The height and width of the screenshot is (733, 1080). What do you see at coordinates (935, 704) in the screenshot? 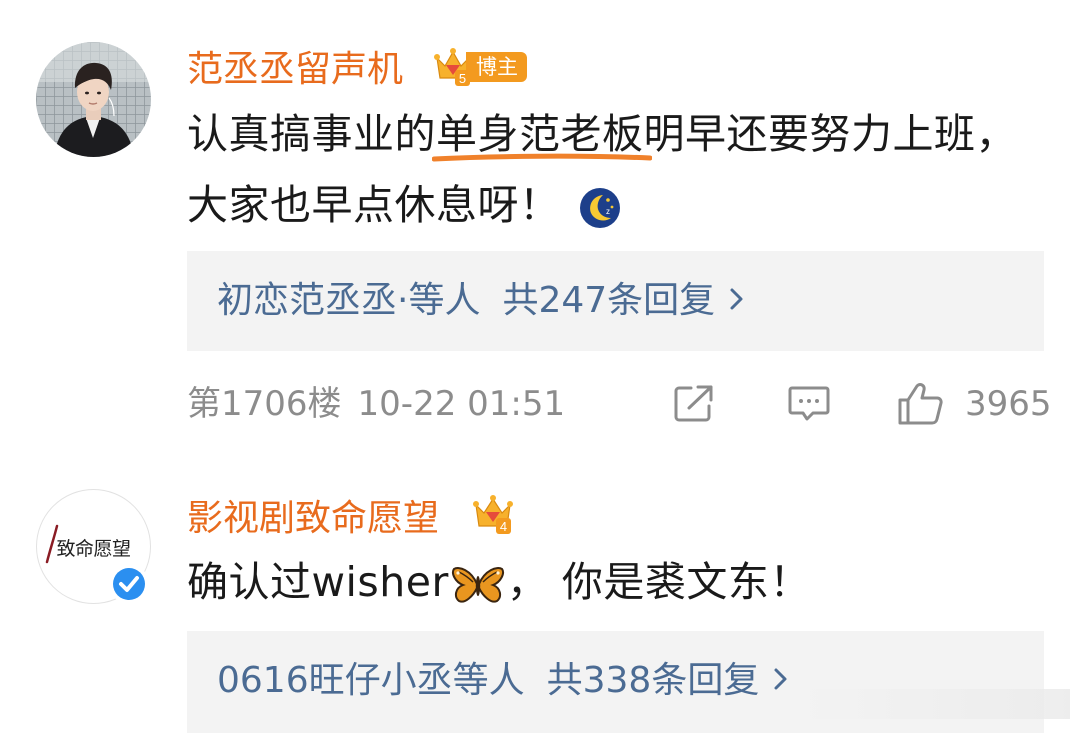
I see `watermark-fade` at bounding box center [935, 704].